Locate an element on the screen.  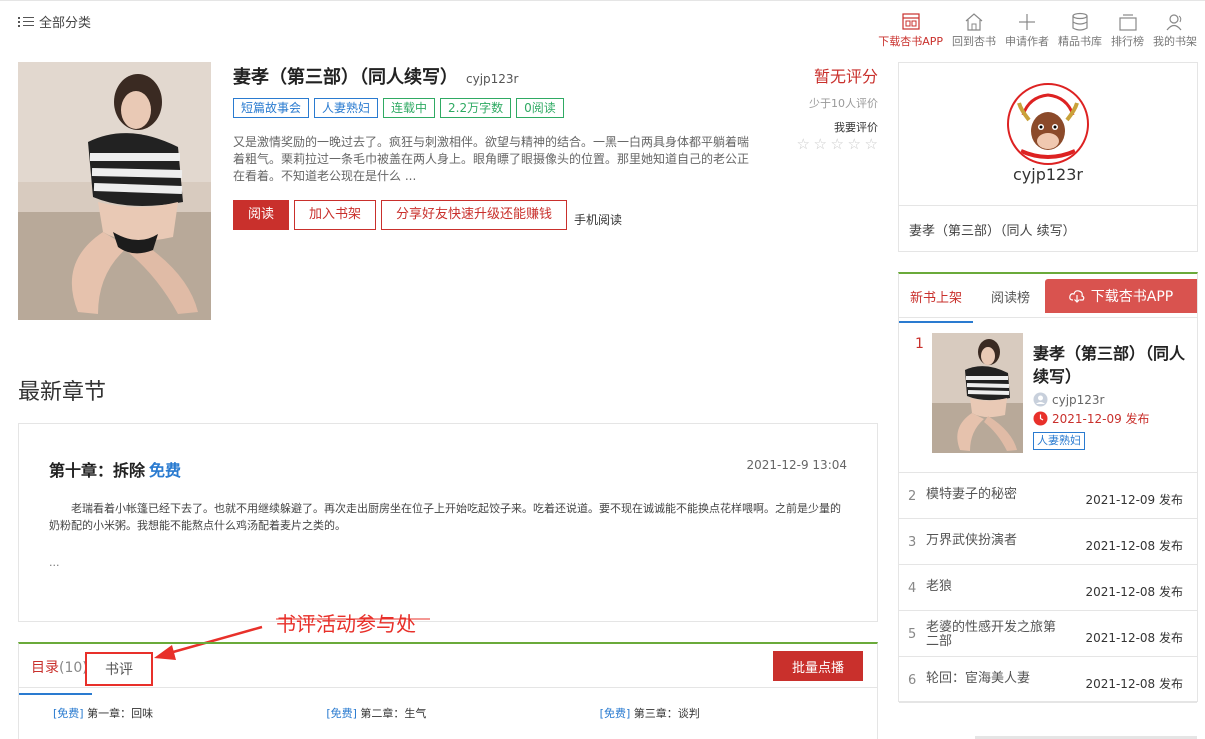
nav-label: 回到杏书 is located at coordinates (974, 41).